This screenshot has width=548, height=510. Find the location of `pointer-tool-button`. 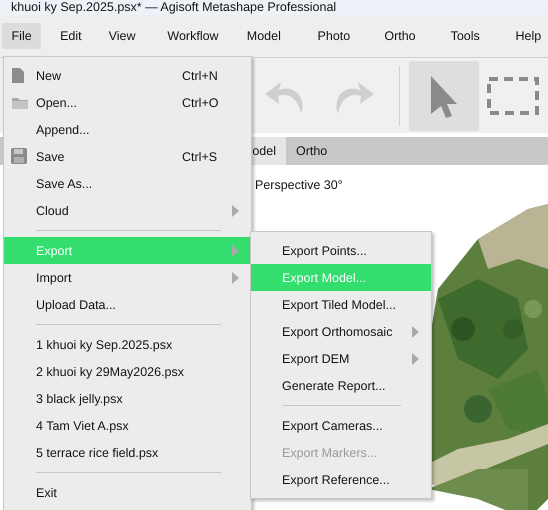

pointer-tool-button is located at coordinates (444, 95).